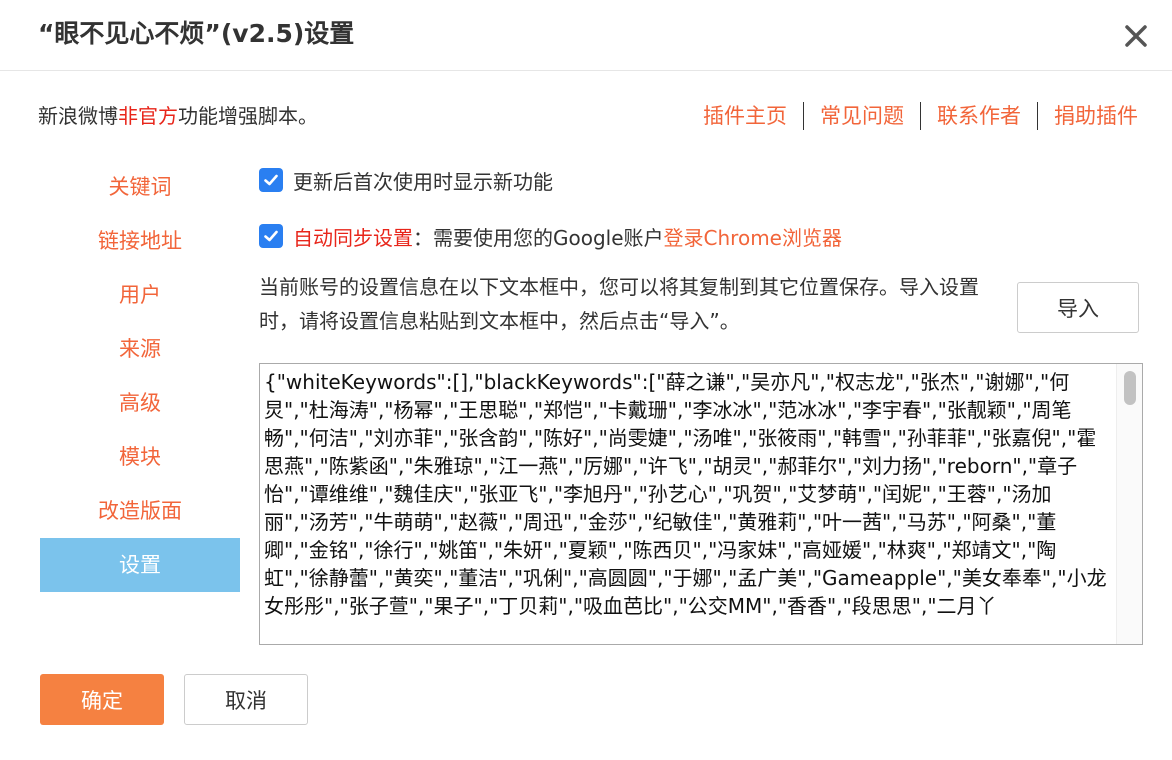 Image resolution: width=1172 pixels, height=760 pixels. I want to click on sidebar-item-advanced: 高级, so click(140, 403).